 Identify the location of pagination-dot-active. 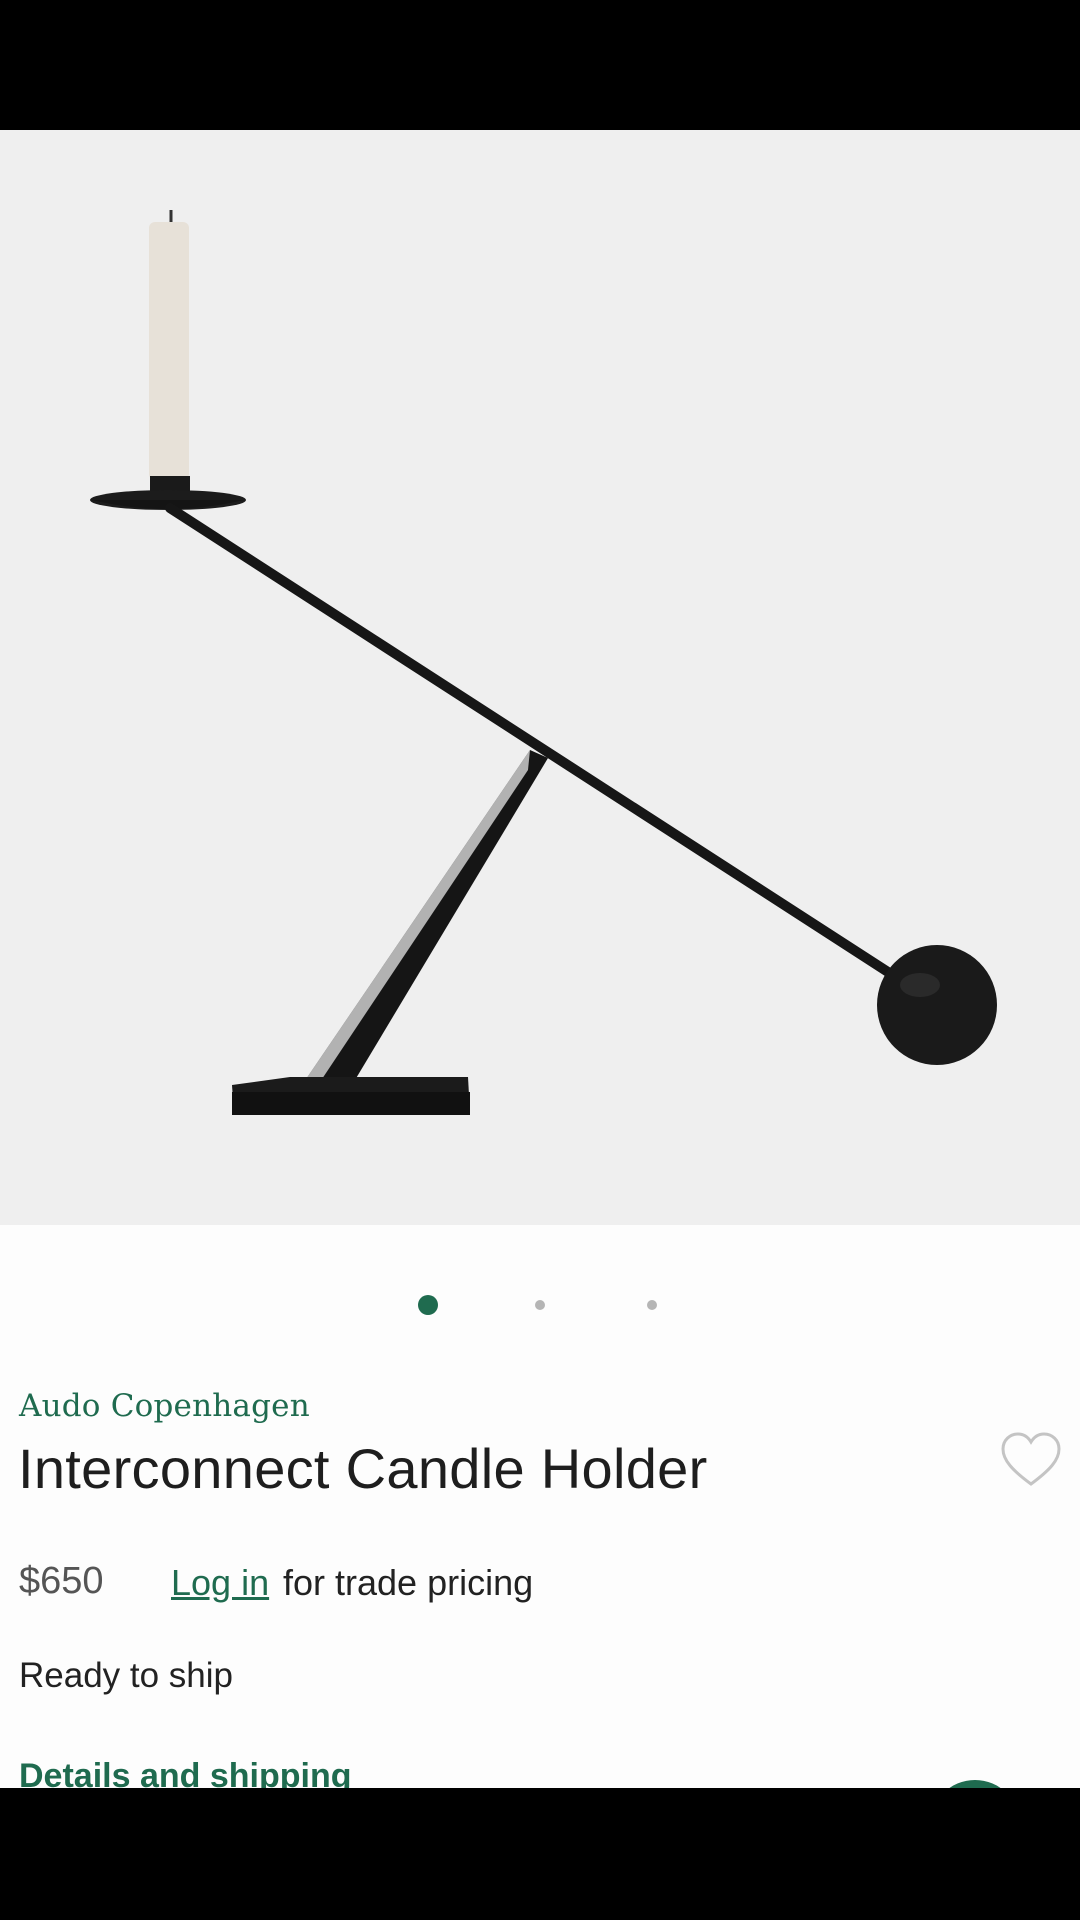
(428, 1305).